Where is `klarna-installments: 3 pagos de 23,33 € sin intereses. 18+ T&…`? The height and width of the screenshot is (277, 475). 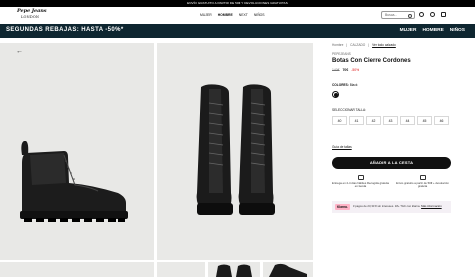
klarna-installments: 3 pagos de 23,33 € sin intereses. 18+ T&… is located at coordinates (386, 206).